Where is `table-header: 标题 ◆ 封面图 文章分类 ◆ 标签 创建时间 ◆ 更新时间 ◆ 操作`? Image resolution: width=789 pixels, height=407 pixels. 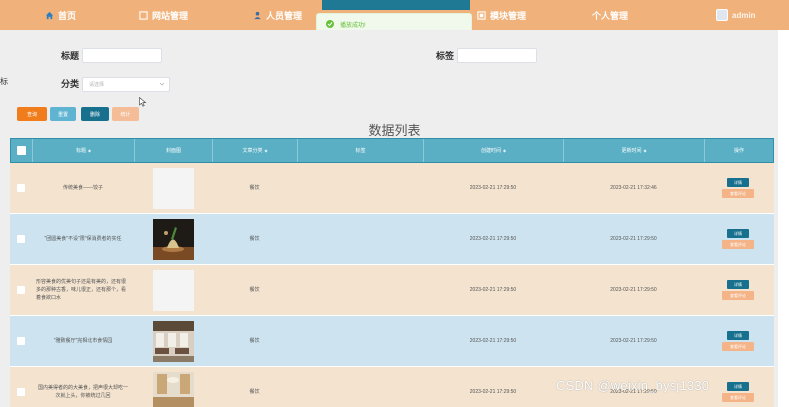
table-header: 标题 ◆ 封面图 文章分类 ◆ 标签 创建时间 ◆ 更新时间 ◆ 操作 is located at coordinates (392, 150).